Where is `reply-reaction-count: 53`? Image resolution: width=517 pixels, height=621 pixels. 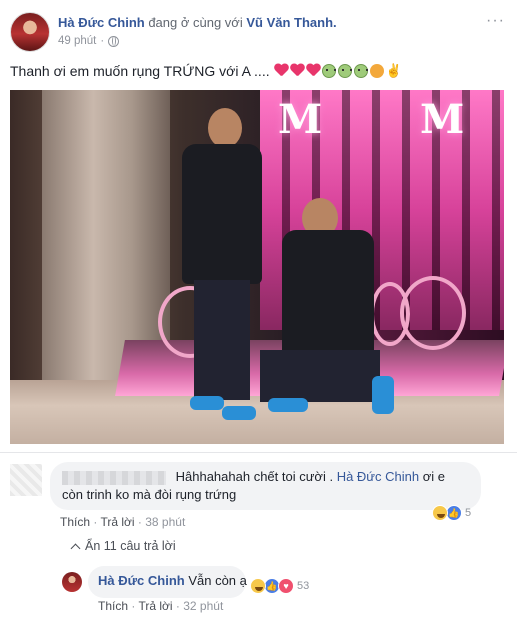 reply-reaction-count: 53 is located at coordinates (303, 586).